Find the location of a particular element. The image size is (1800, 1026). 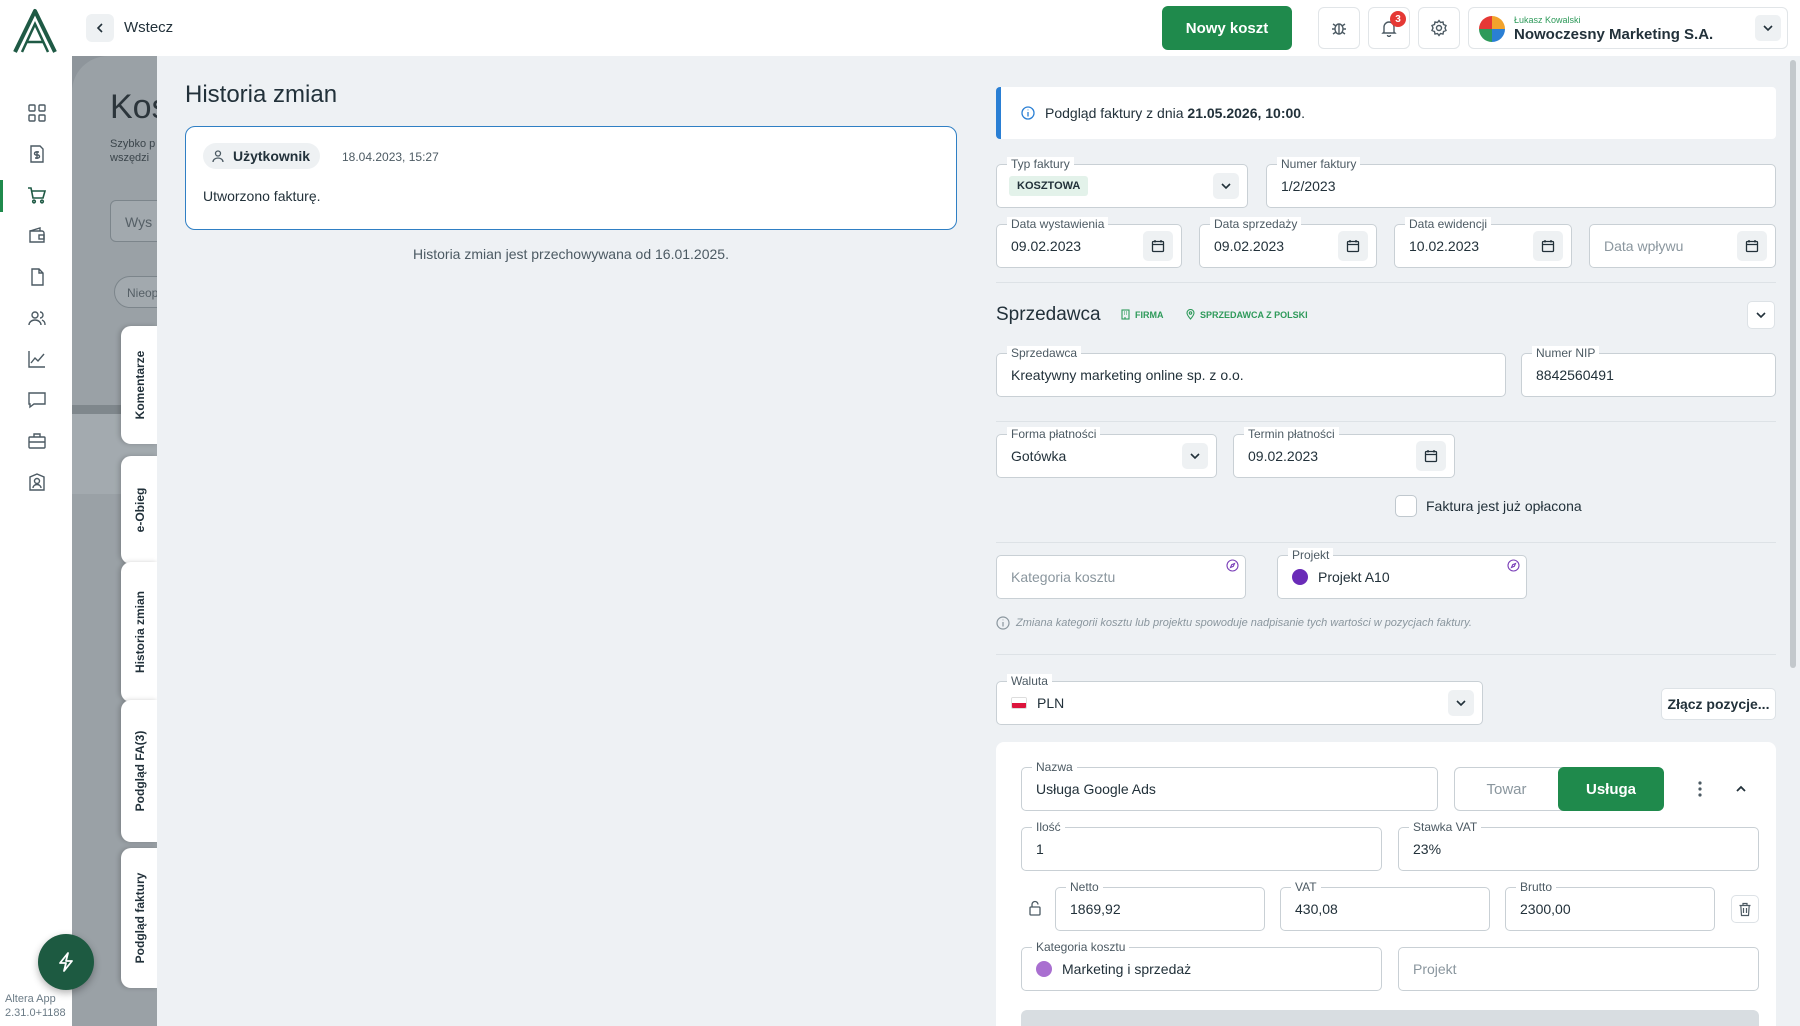

sidebar-item-revenue is located at coordinates (37, 154).